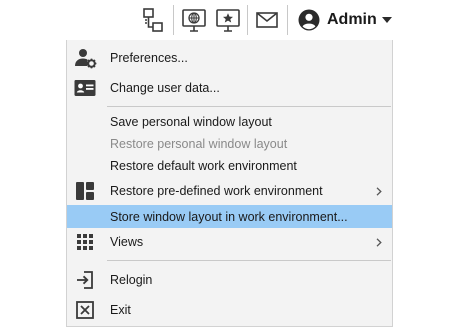 The height and width of the screenshot is (328, 460). What do you see at coordinates (85, 88) in the screenshot?
I see `id-card-icon` at bounding box center [85, 88].